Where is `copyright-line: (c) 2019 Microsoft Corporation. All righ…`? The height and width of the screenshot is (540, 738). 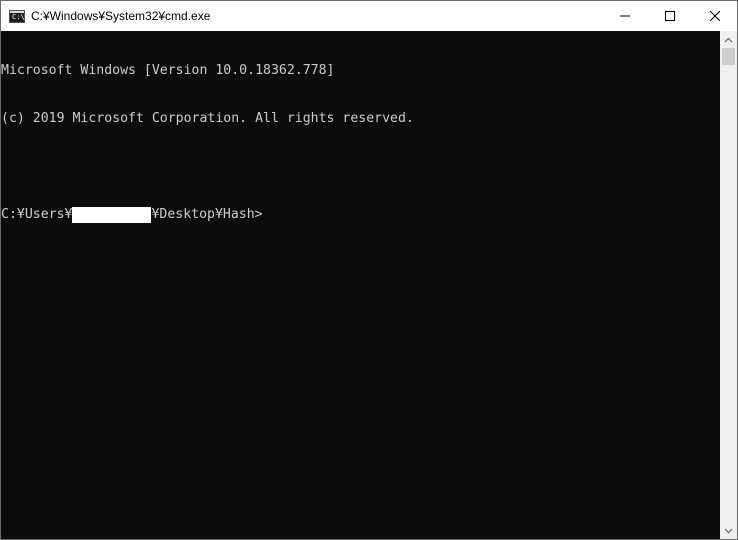 copyright-line: (c) 2019 Microsoft Corporation. All righ… is located at coordinates (207, 118).